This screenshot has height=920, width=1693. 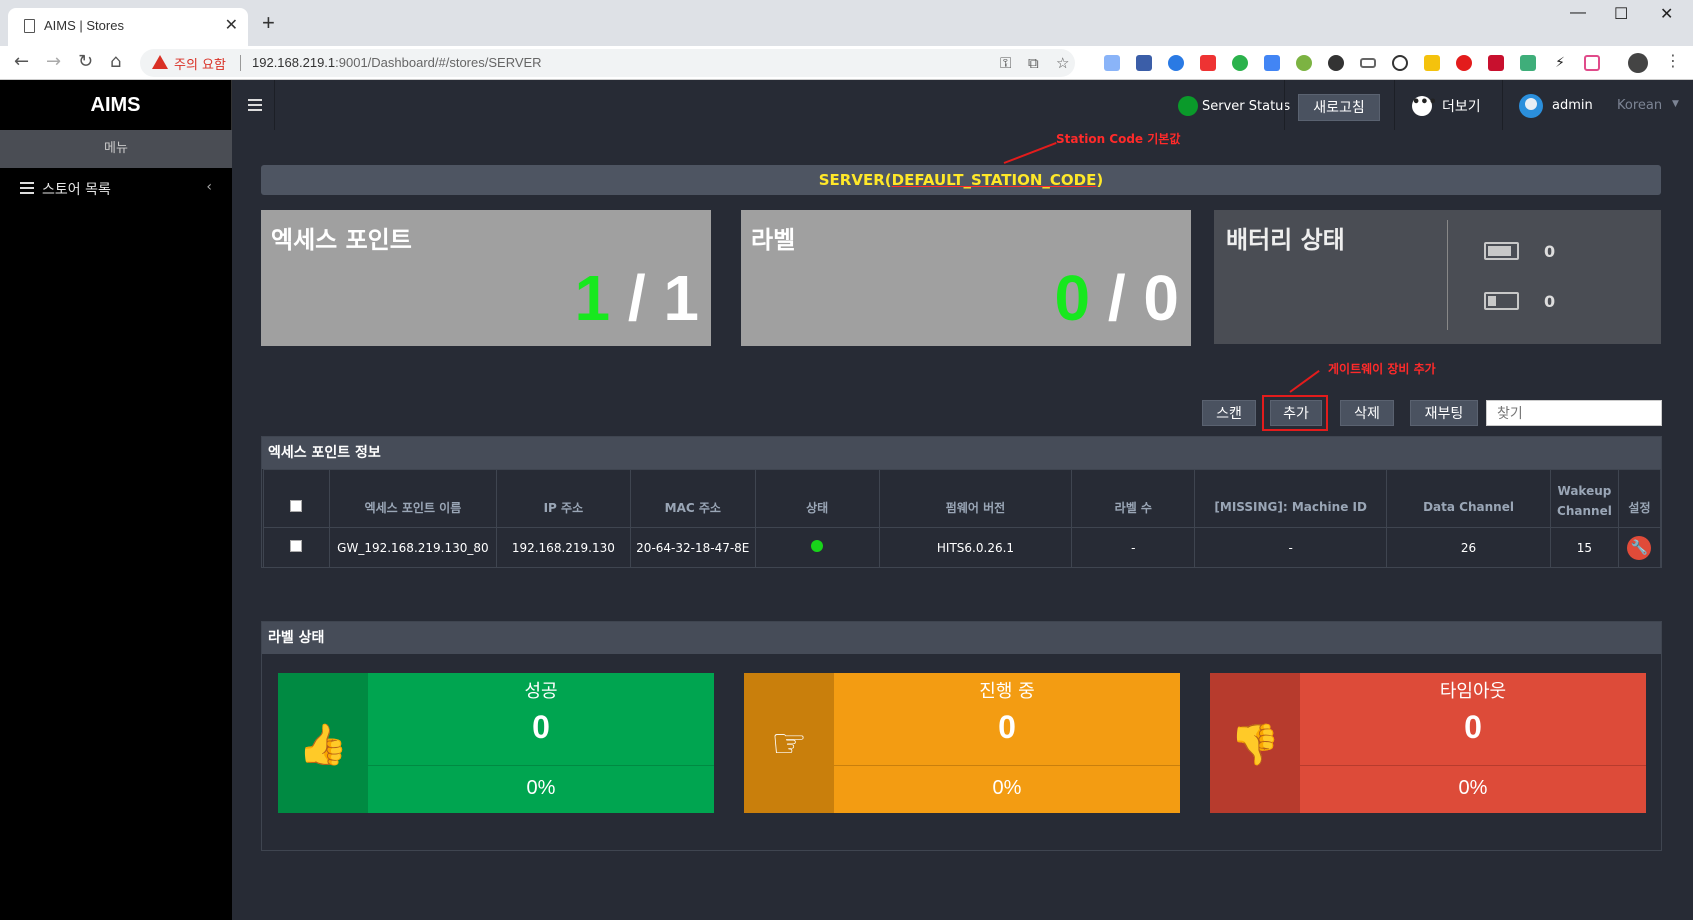 I want to click on close-window-button: ✕, so click(x=1666, y=14).